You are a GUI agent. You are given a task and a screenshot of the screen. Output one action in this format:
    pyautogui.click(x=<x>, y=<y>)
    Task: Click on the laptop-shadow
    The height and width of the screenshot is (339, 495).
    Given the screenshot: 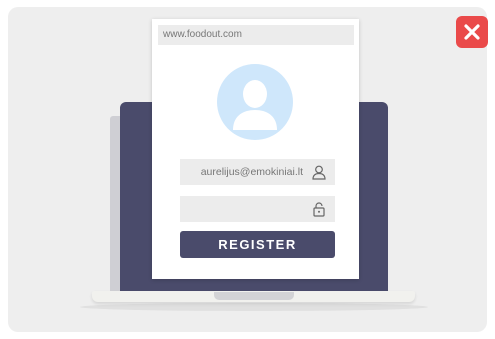 What is the action you would take?
    pyautogui.click(x=254, y=307)
    